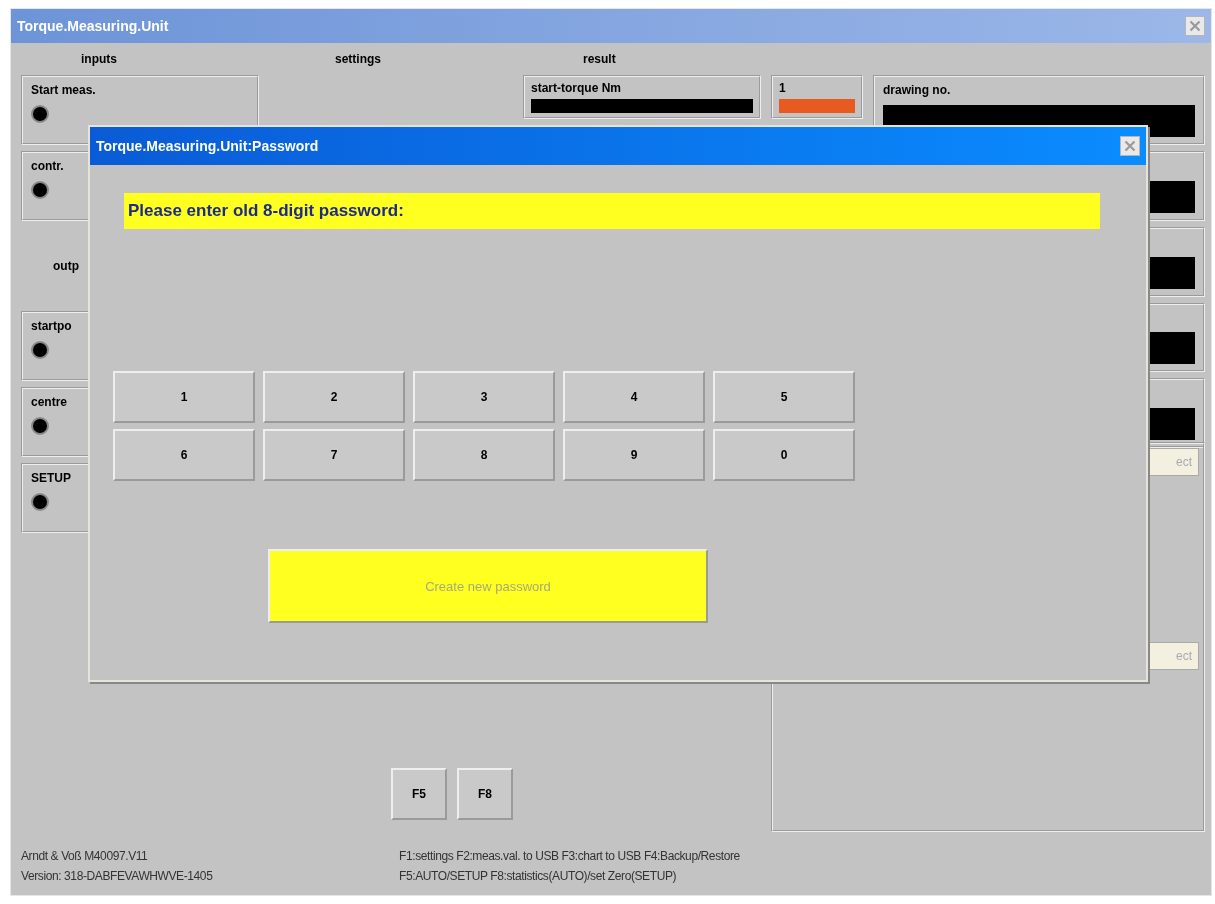  I want to click on digit-key-button: 0, so click(784, 455).